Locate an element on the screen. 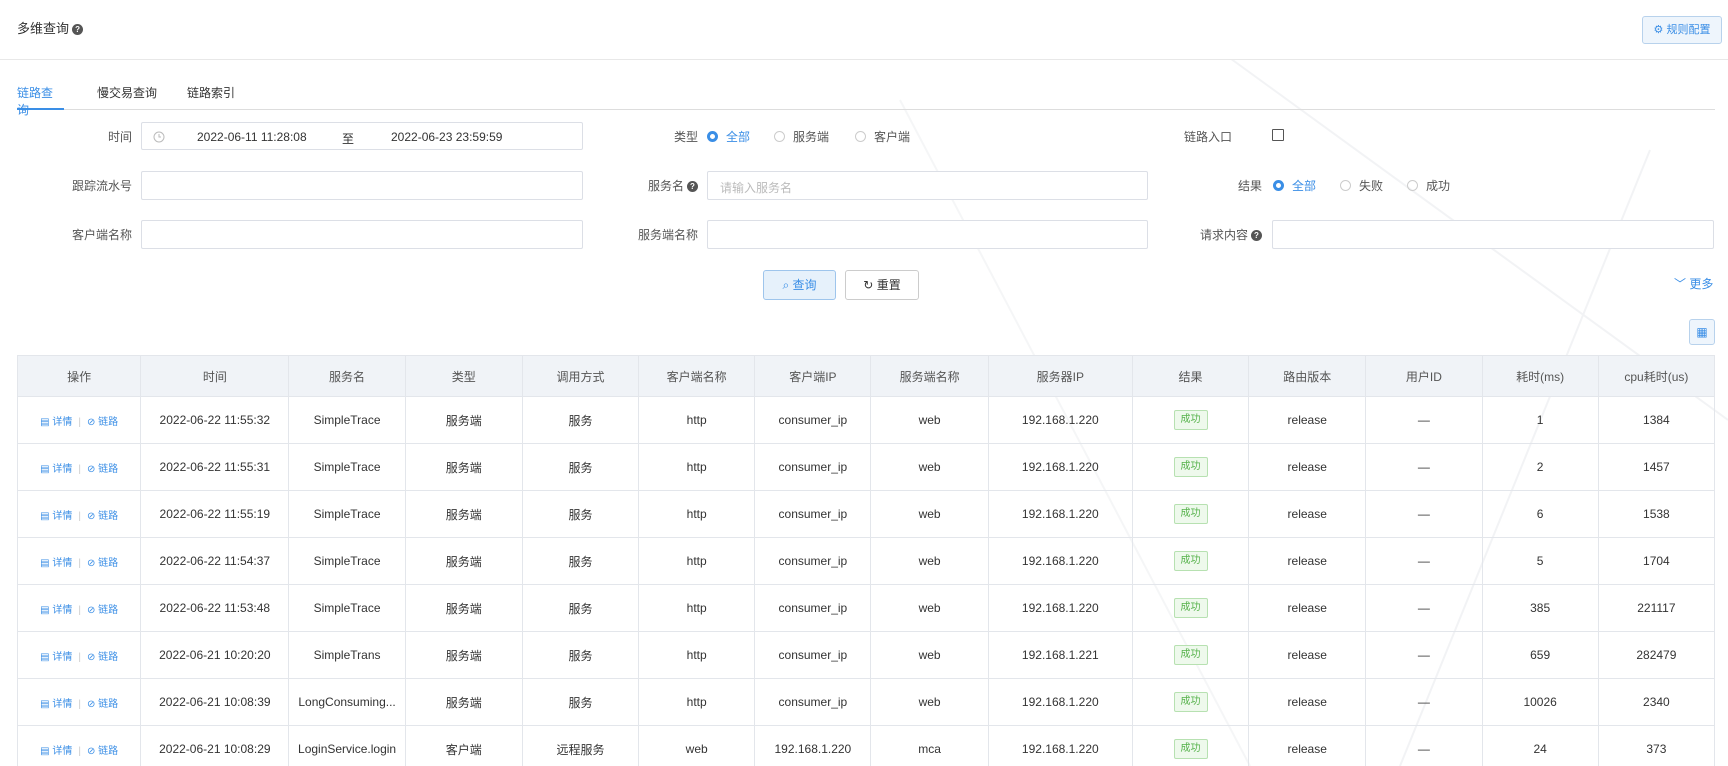 Image resolution: width=1728 pixels, height=766 pixels. result-radio-all: 全部 is located at coordinates (1294, 185).